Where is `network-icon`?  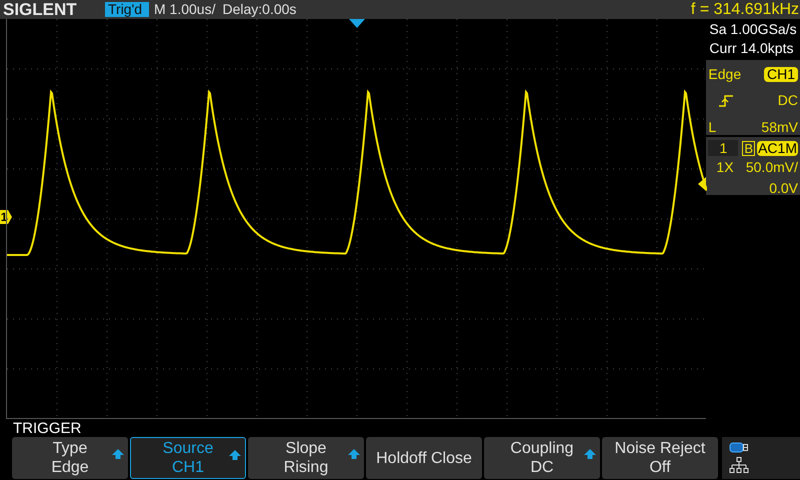
network-icon is located at coordinates (739, 465).